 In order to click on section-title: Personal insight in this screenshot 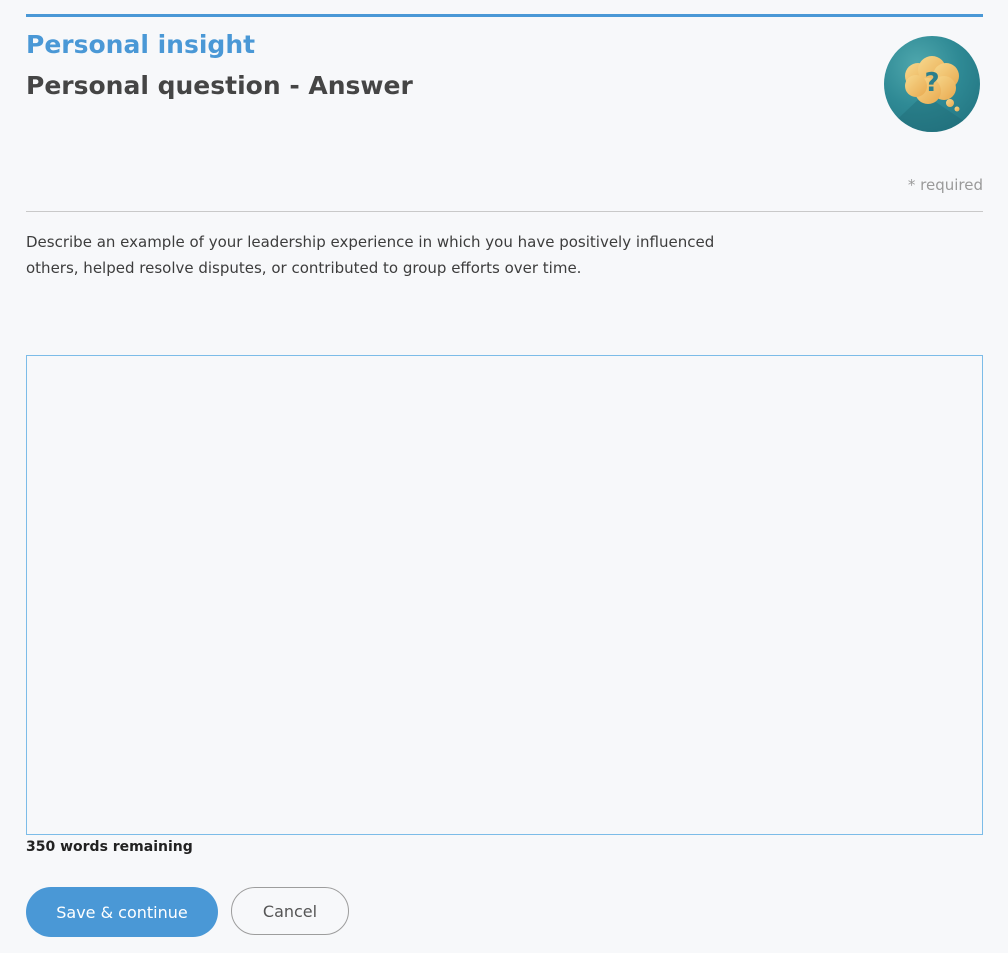, I will do `click(141, 44)`.